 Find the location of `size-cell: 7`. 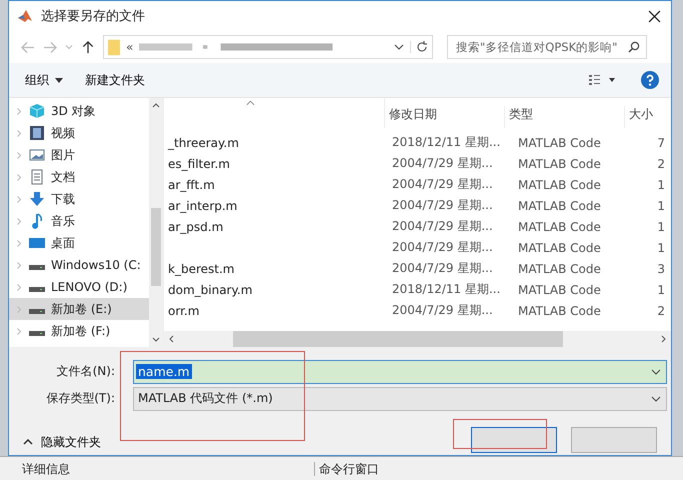

size-cell: 7 is located at coordinates (661, 143).